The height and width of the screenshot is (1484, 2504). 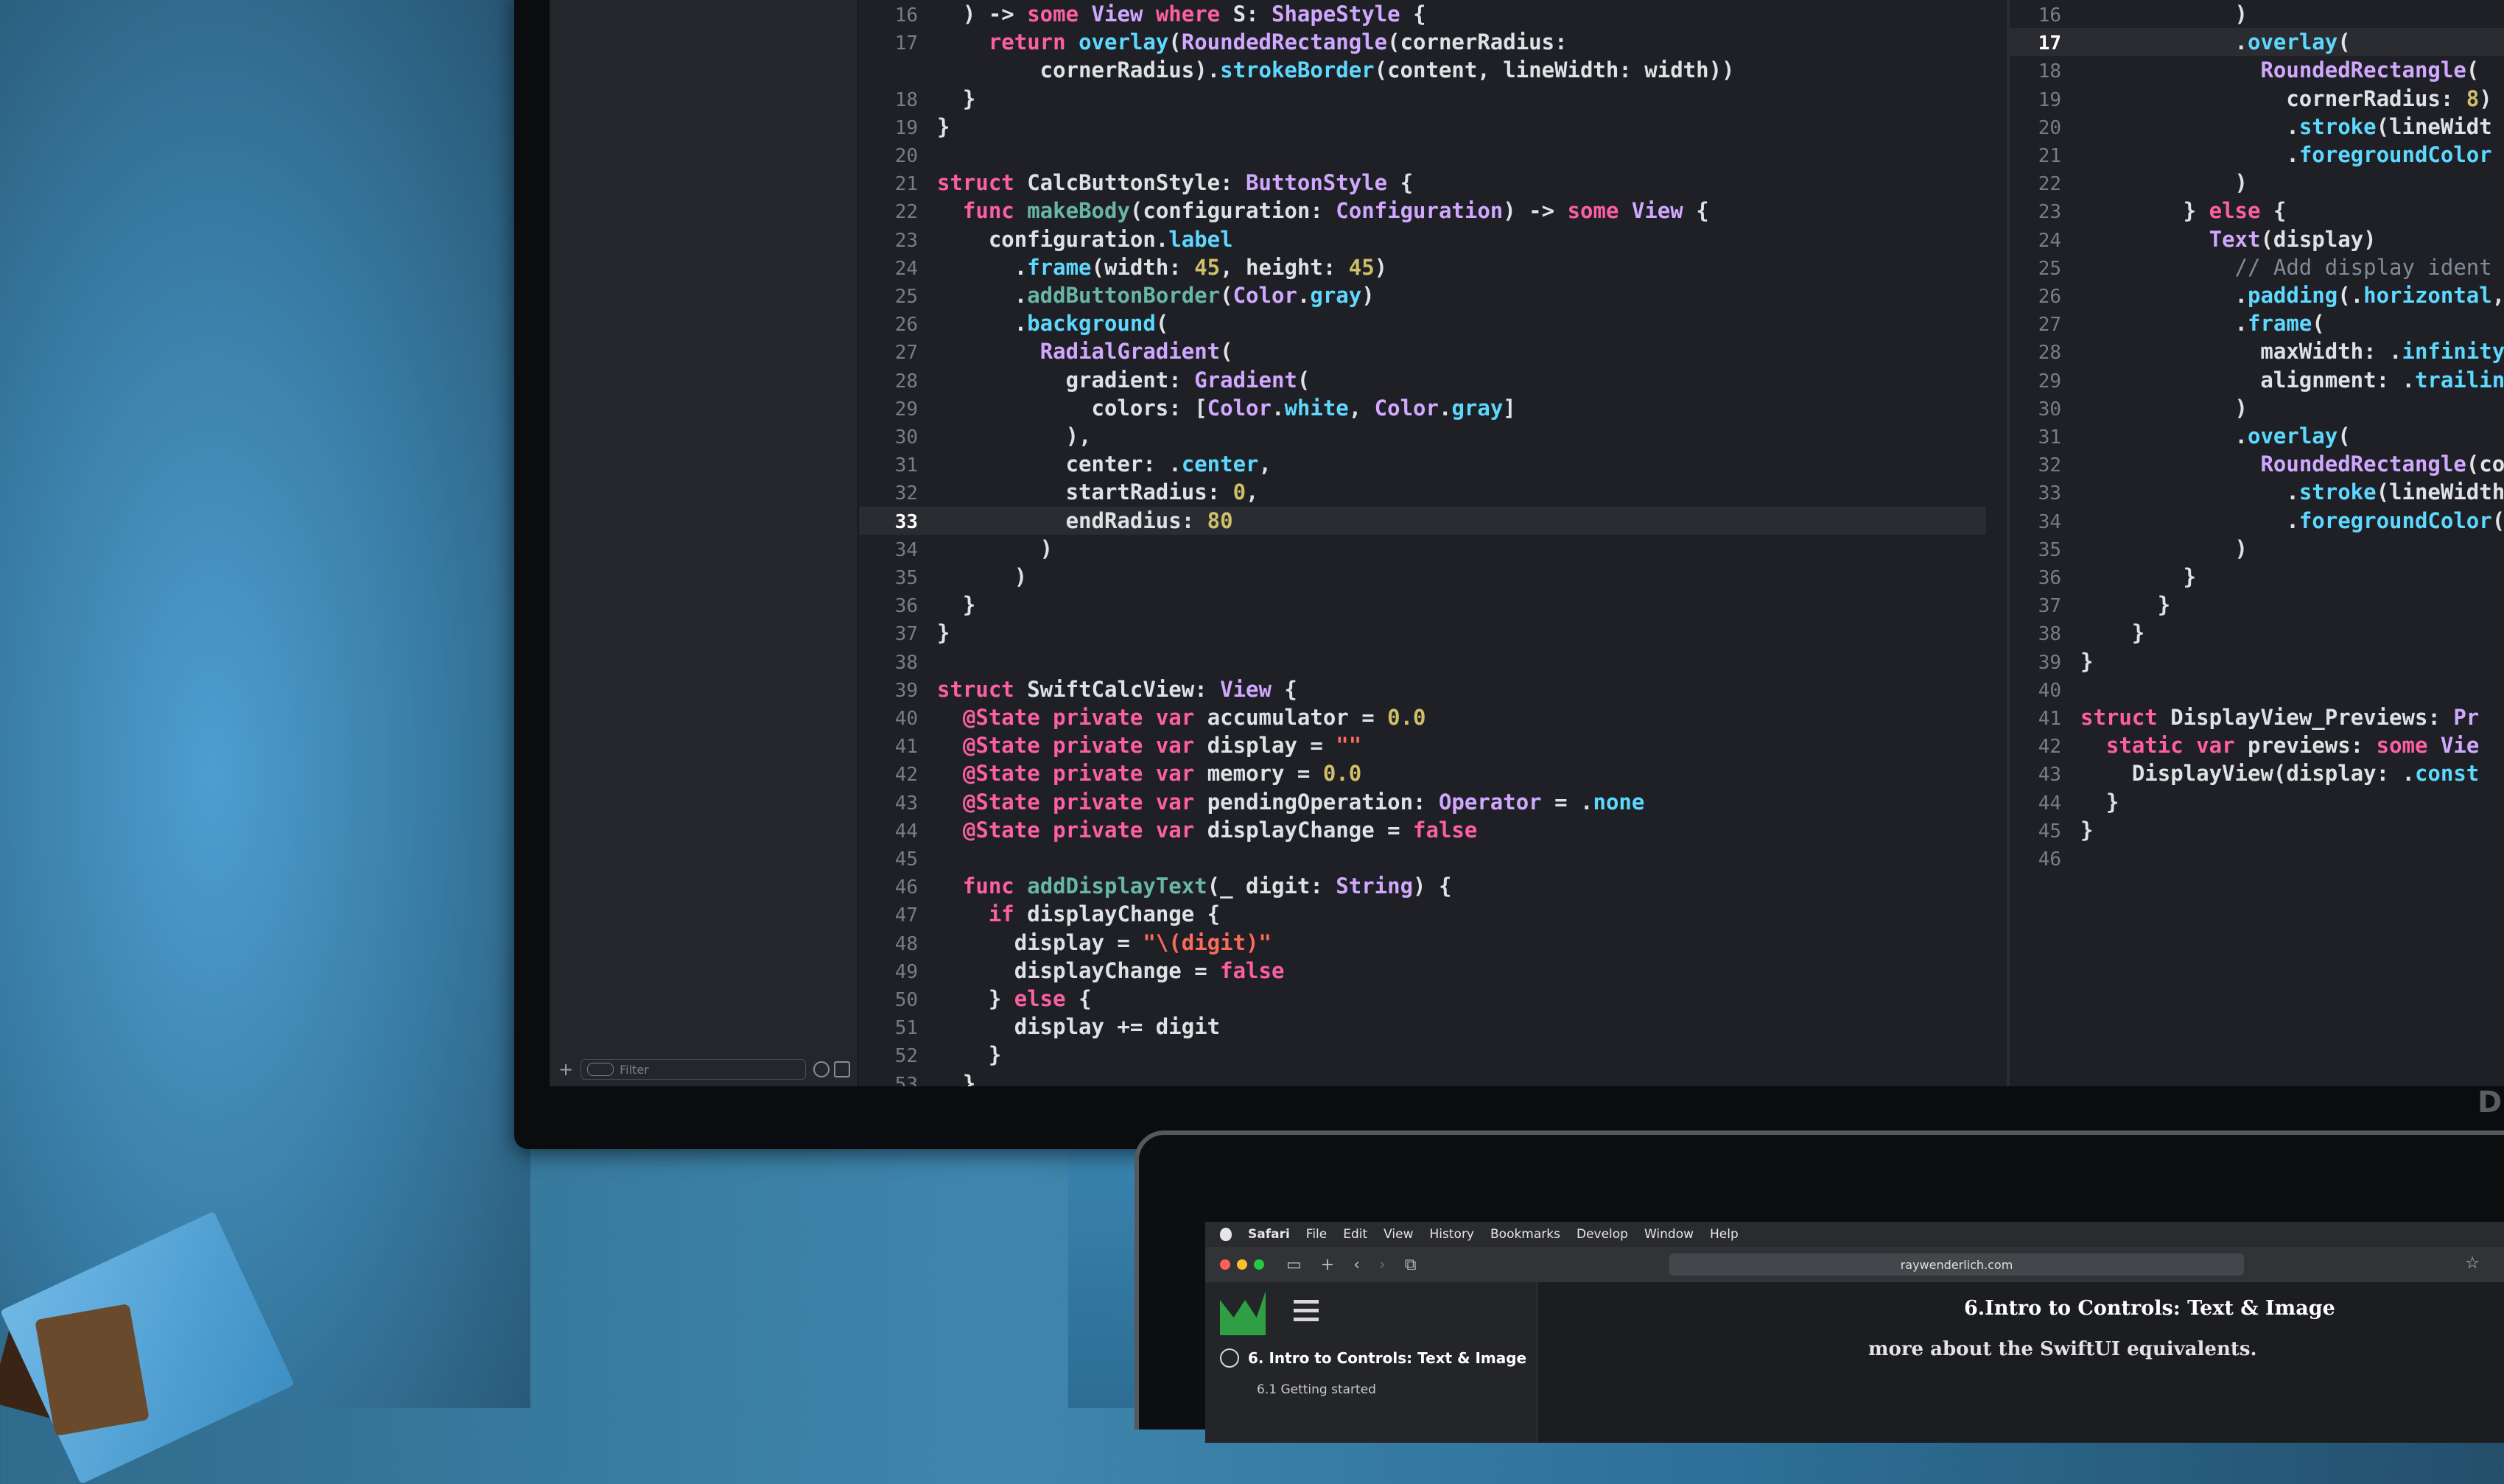 What do you see at coordinates (2257, 830) in the screenshot?
I see `code-line: 45}` at bounding box center [2257, 830].